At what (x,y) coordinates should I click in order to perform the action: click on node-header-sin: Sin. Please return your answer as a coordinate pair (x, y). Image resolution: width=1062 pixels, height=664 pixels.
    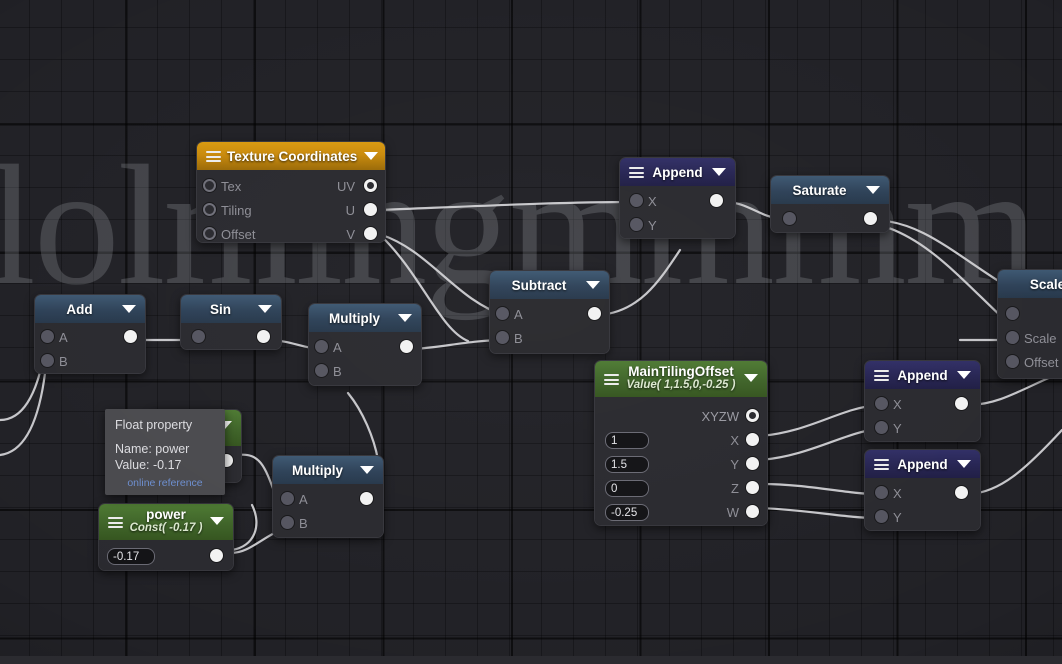
    Looking at the image, I should click on (231, 309).